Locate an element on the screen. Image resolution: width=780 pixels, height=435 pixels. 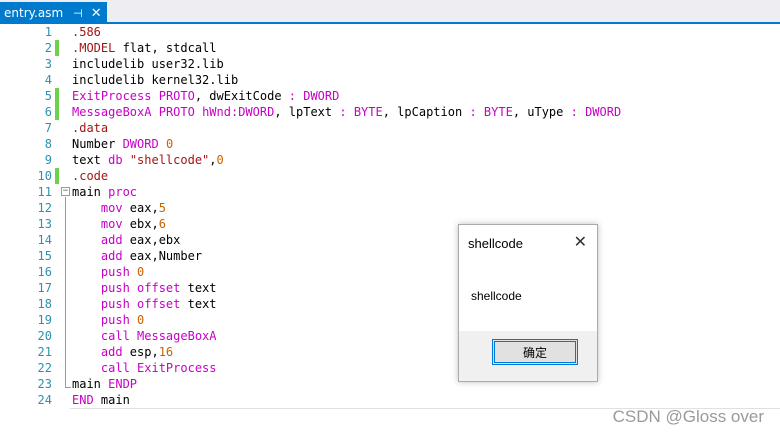
indicator-margin is located at coordinates (9, 229).